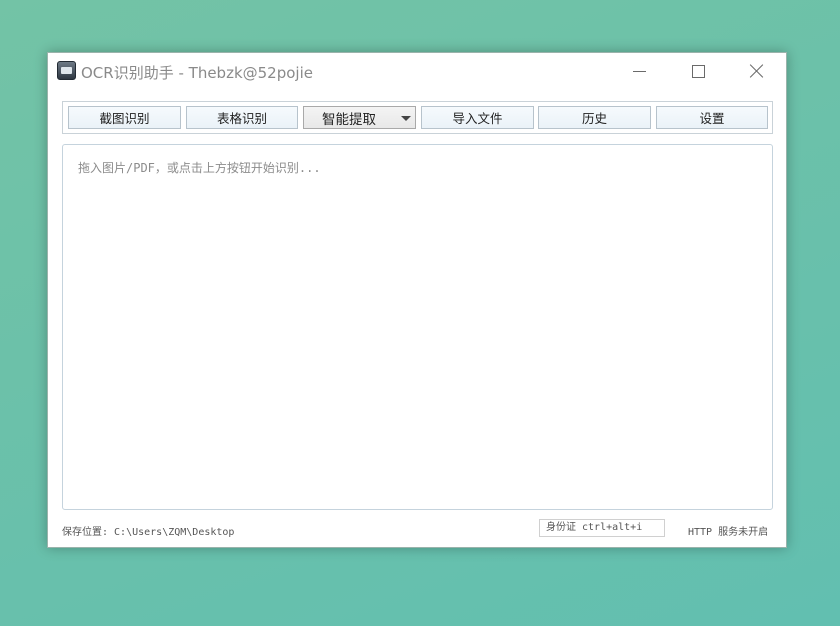 This screenshot has height=626, width=840. I want to click on history-button: 历史, so click(594, 117).